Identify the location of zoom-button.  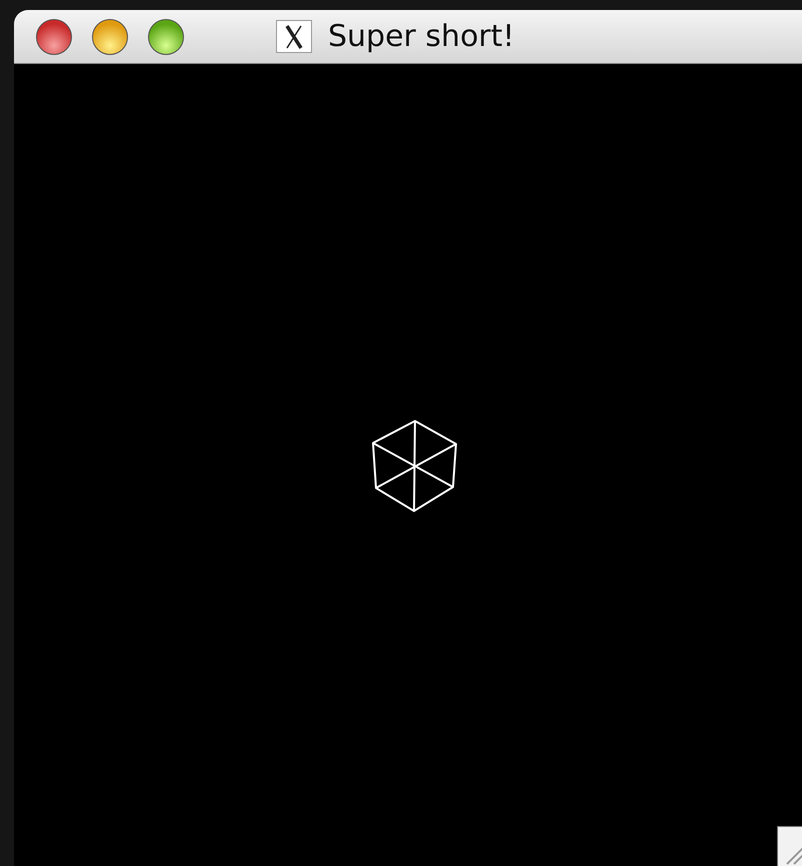
(166, 36).